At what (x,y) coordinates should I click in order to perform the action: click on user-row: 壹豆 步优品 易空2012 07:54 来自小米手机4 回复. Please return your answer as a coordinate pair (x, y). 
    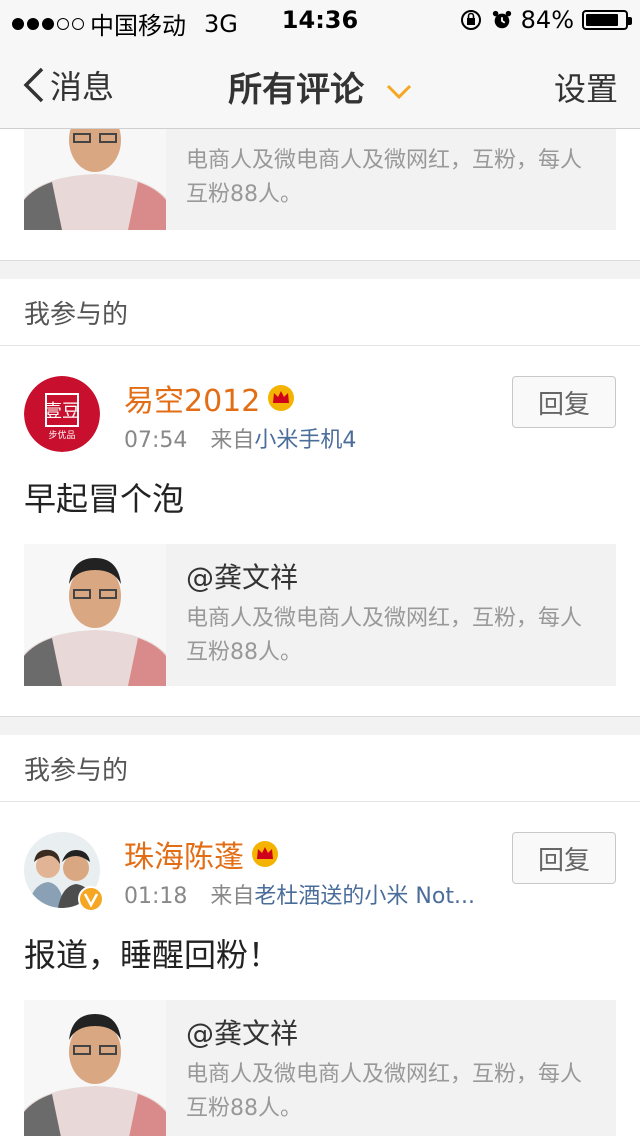
    Looking at the image, I should click on (320, 404).